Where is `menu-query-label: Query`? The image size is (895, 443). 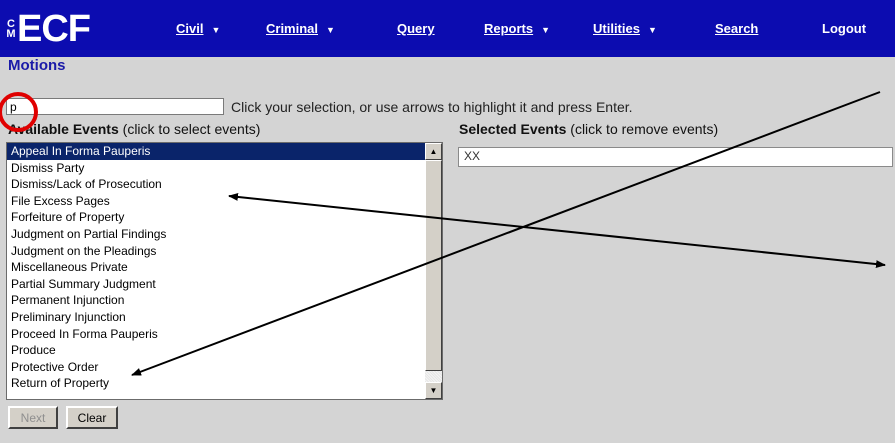 menu-query-label: Query is located at coordinates (416, 28).